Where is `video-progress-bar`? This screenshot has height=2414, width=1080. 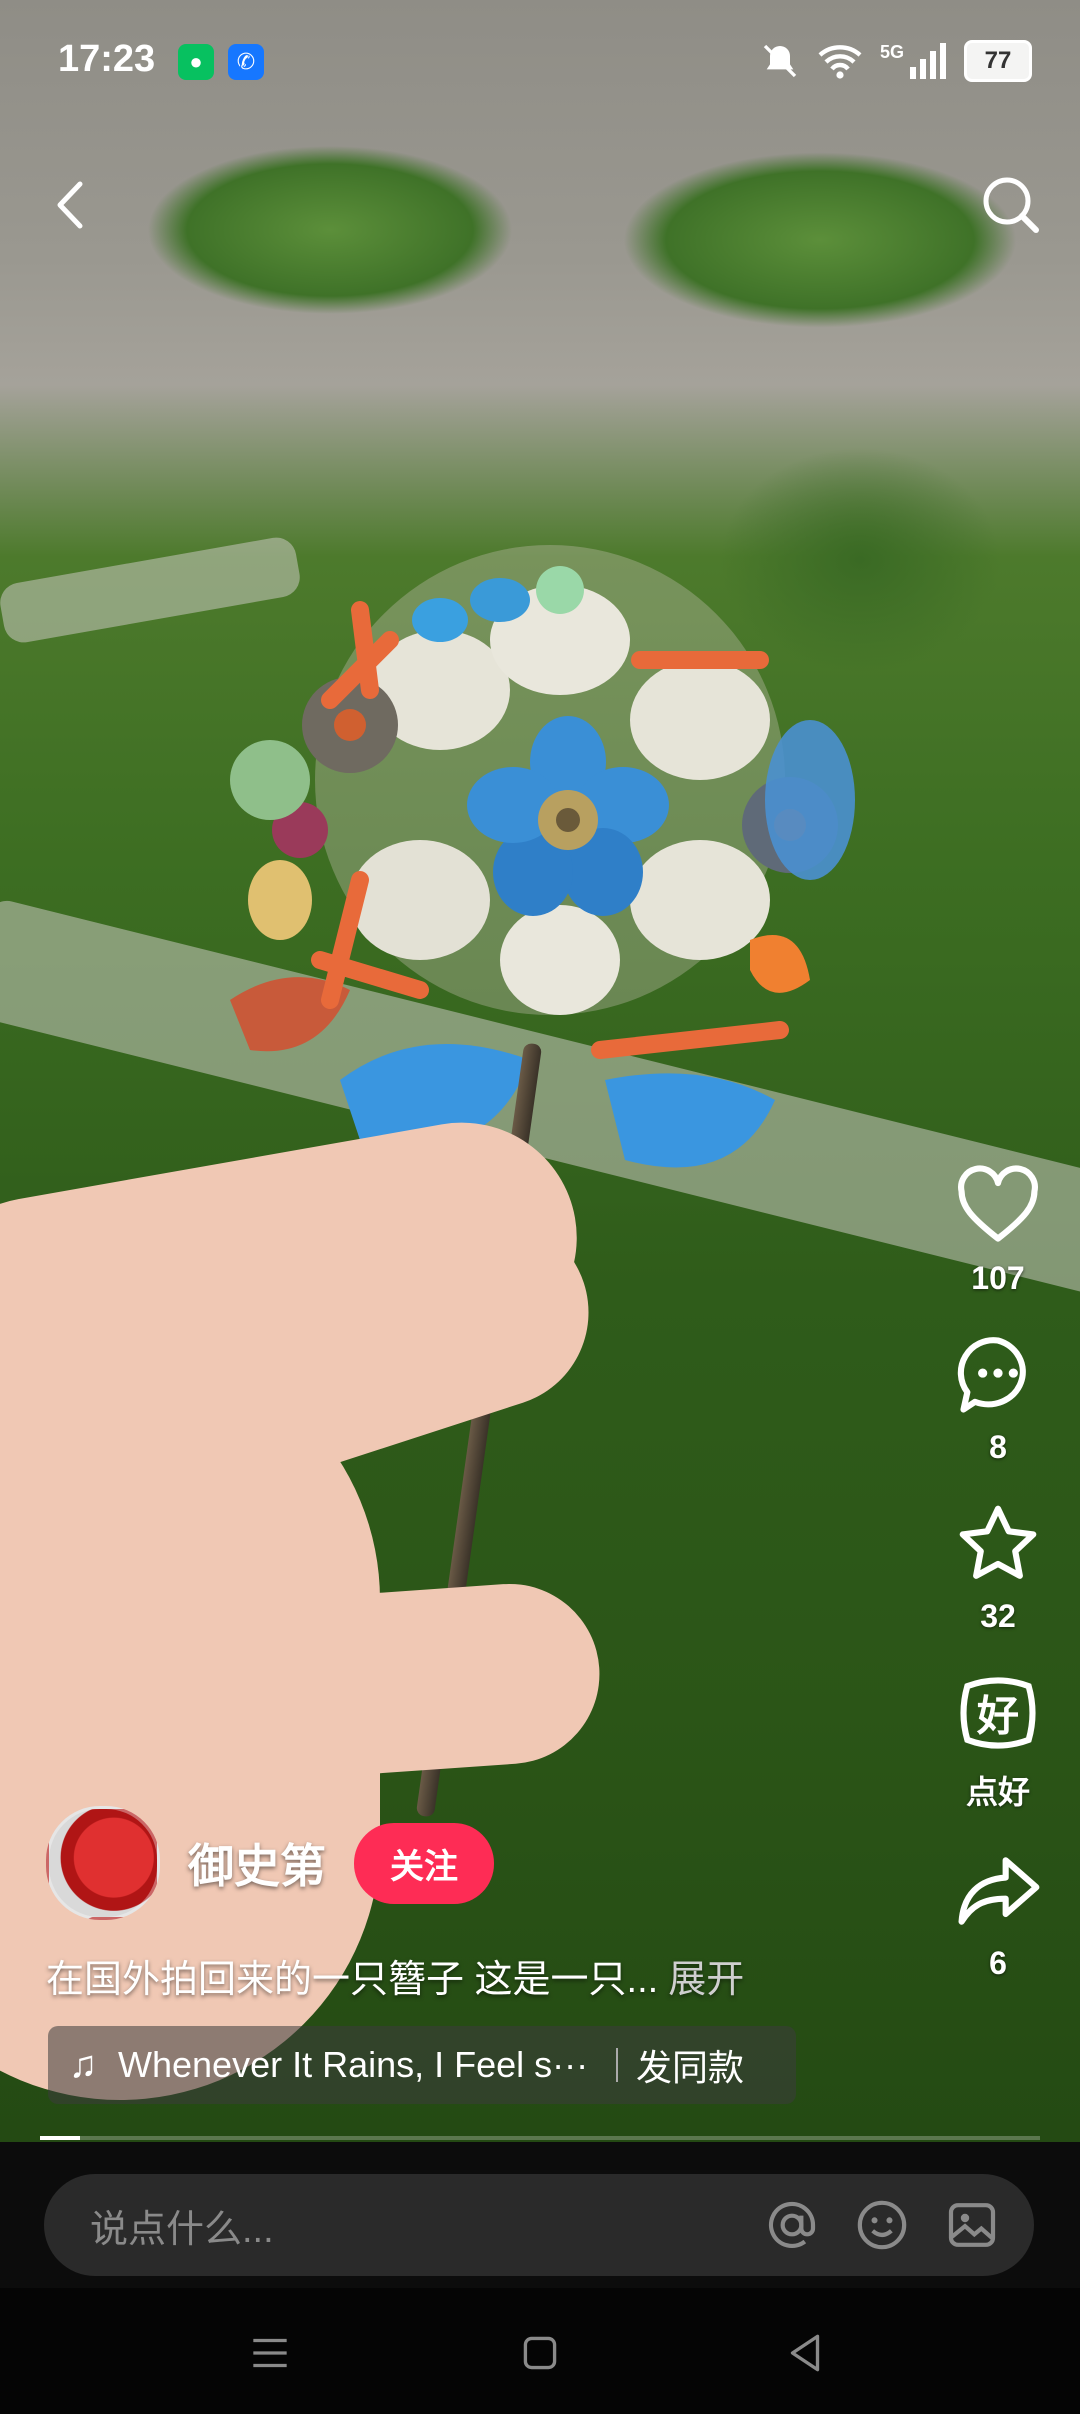
video-progress-bar is located at coordinates (540, 2138).